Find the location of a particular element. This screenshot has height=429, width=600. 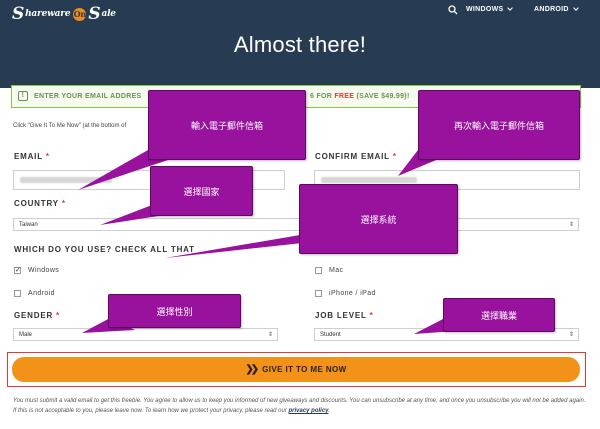

logo-text: hareware is located at coordinates (48, 14).